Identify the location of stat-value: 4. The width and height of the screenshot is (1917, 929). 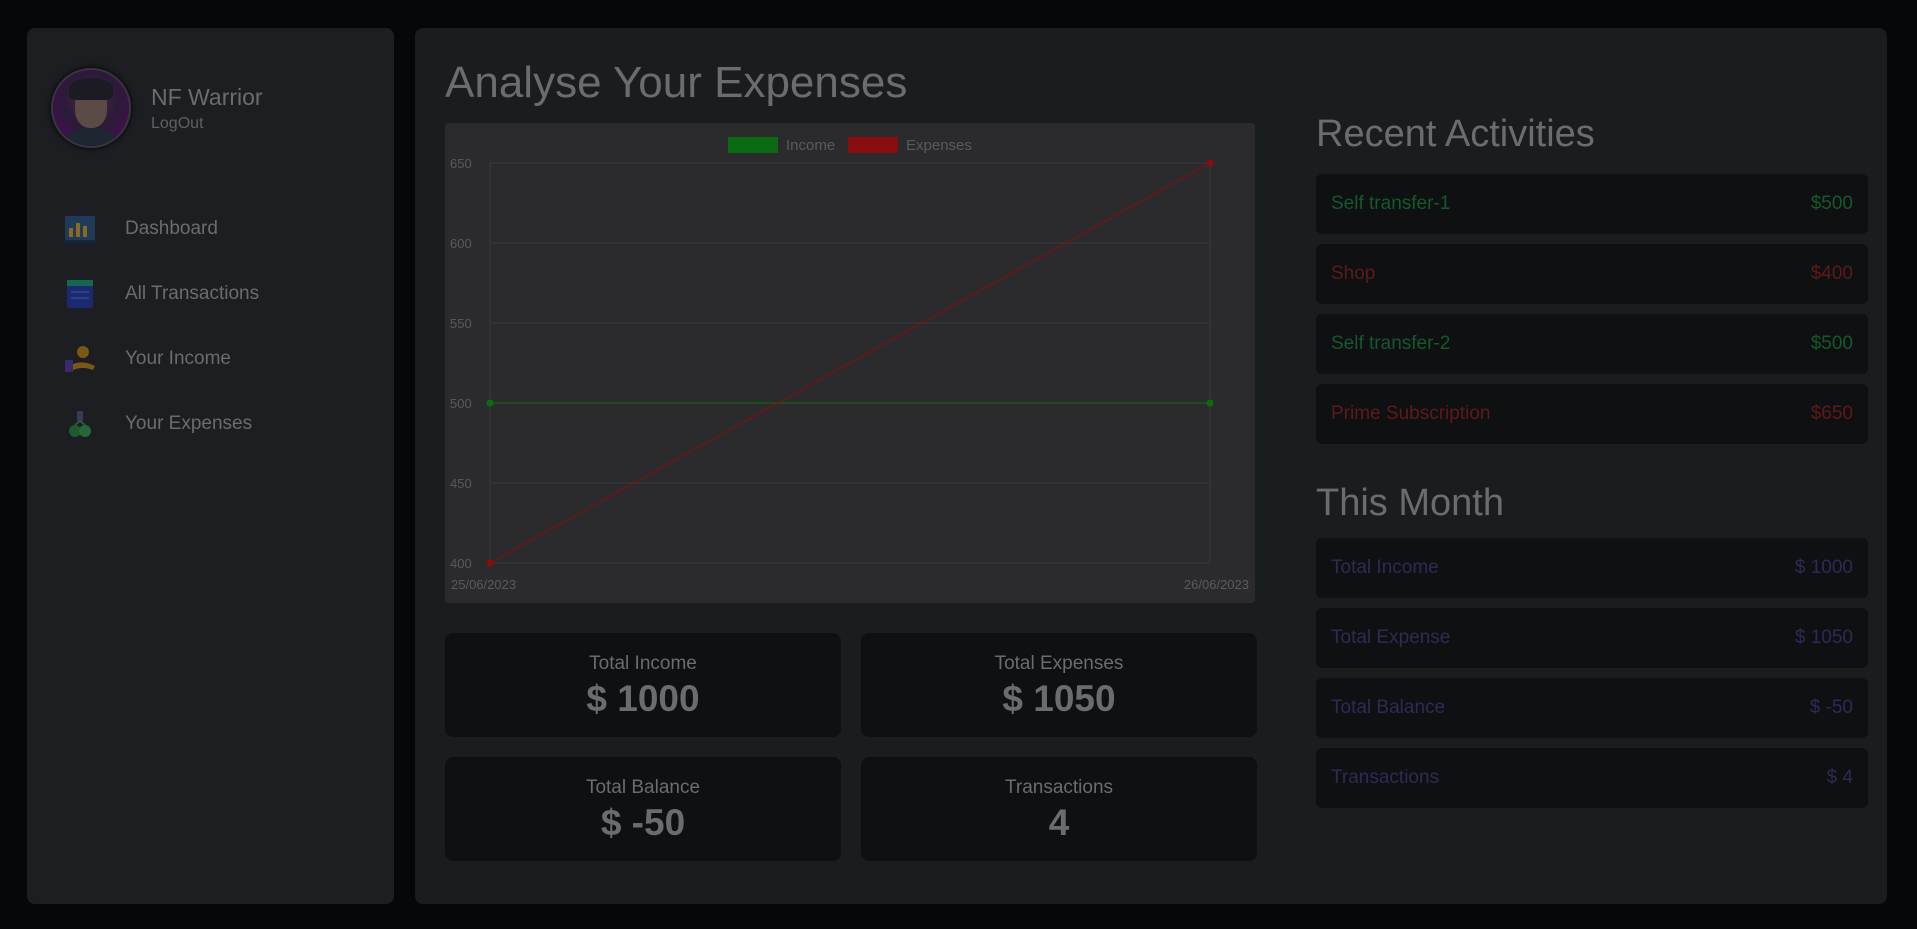
(1059, 822).